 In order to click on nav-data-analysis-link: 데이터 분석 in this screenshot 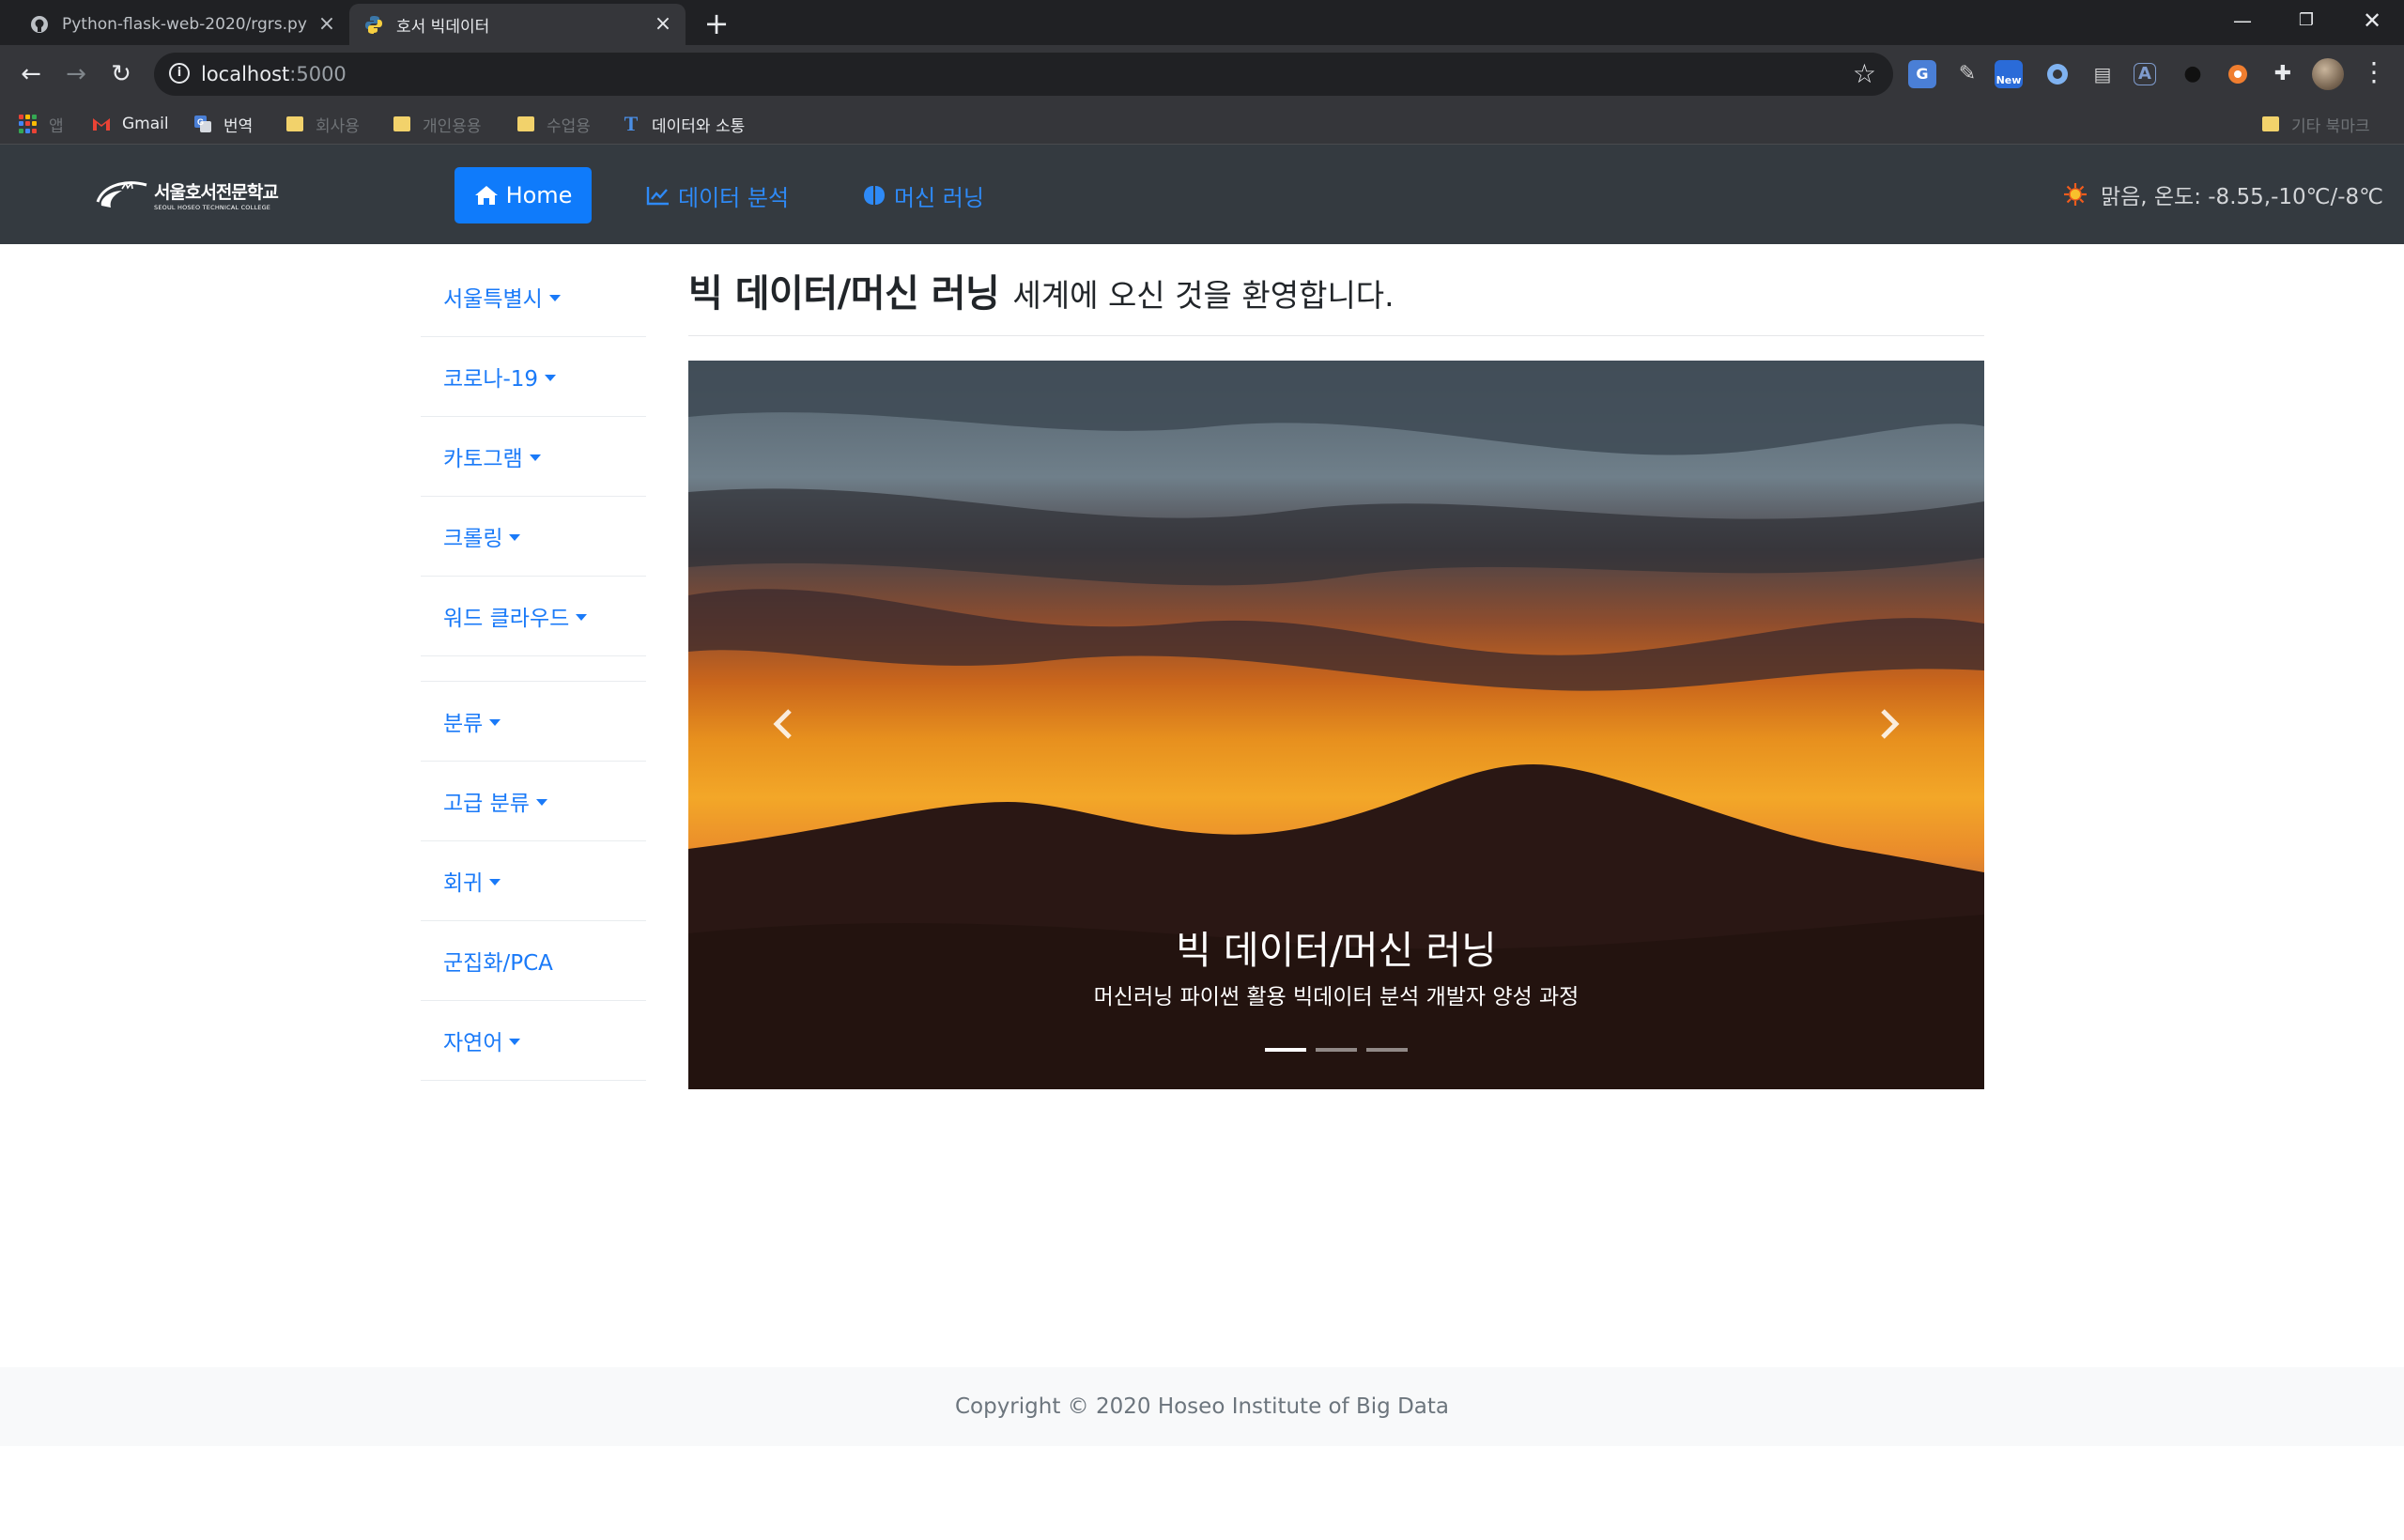, I will do `click(717, 195)`.